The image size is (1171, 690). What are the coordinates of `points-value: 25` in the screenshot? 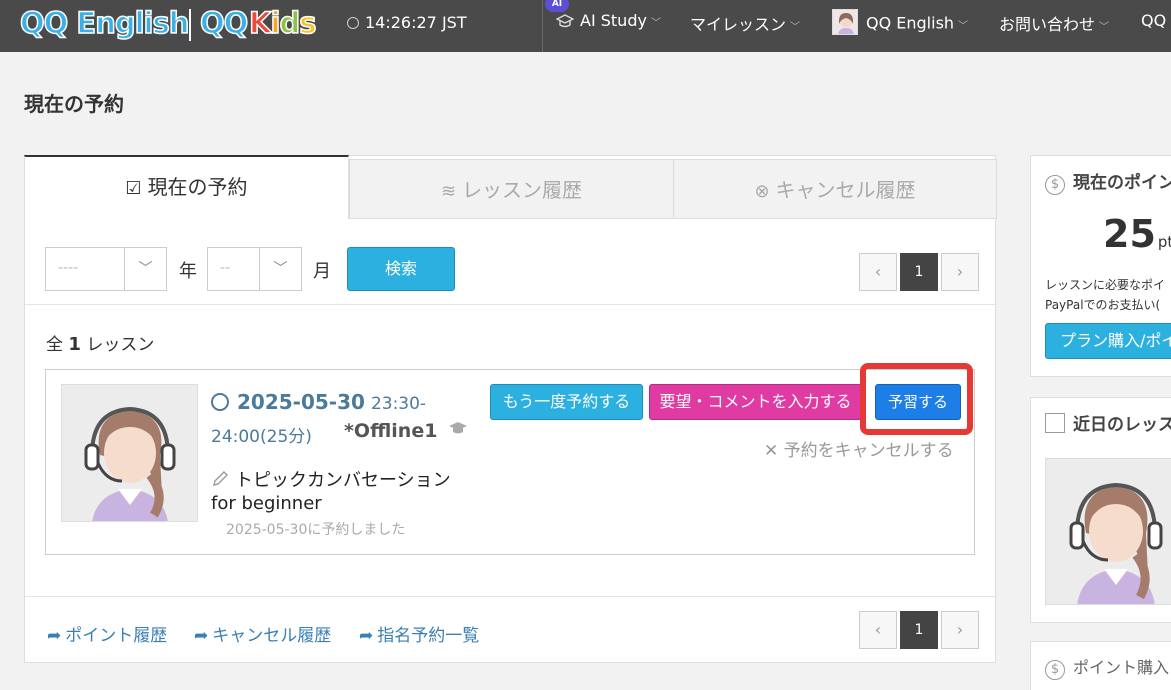 It's located at (1129, 234).